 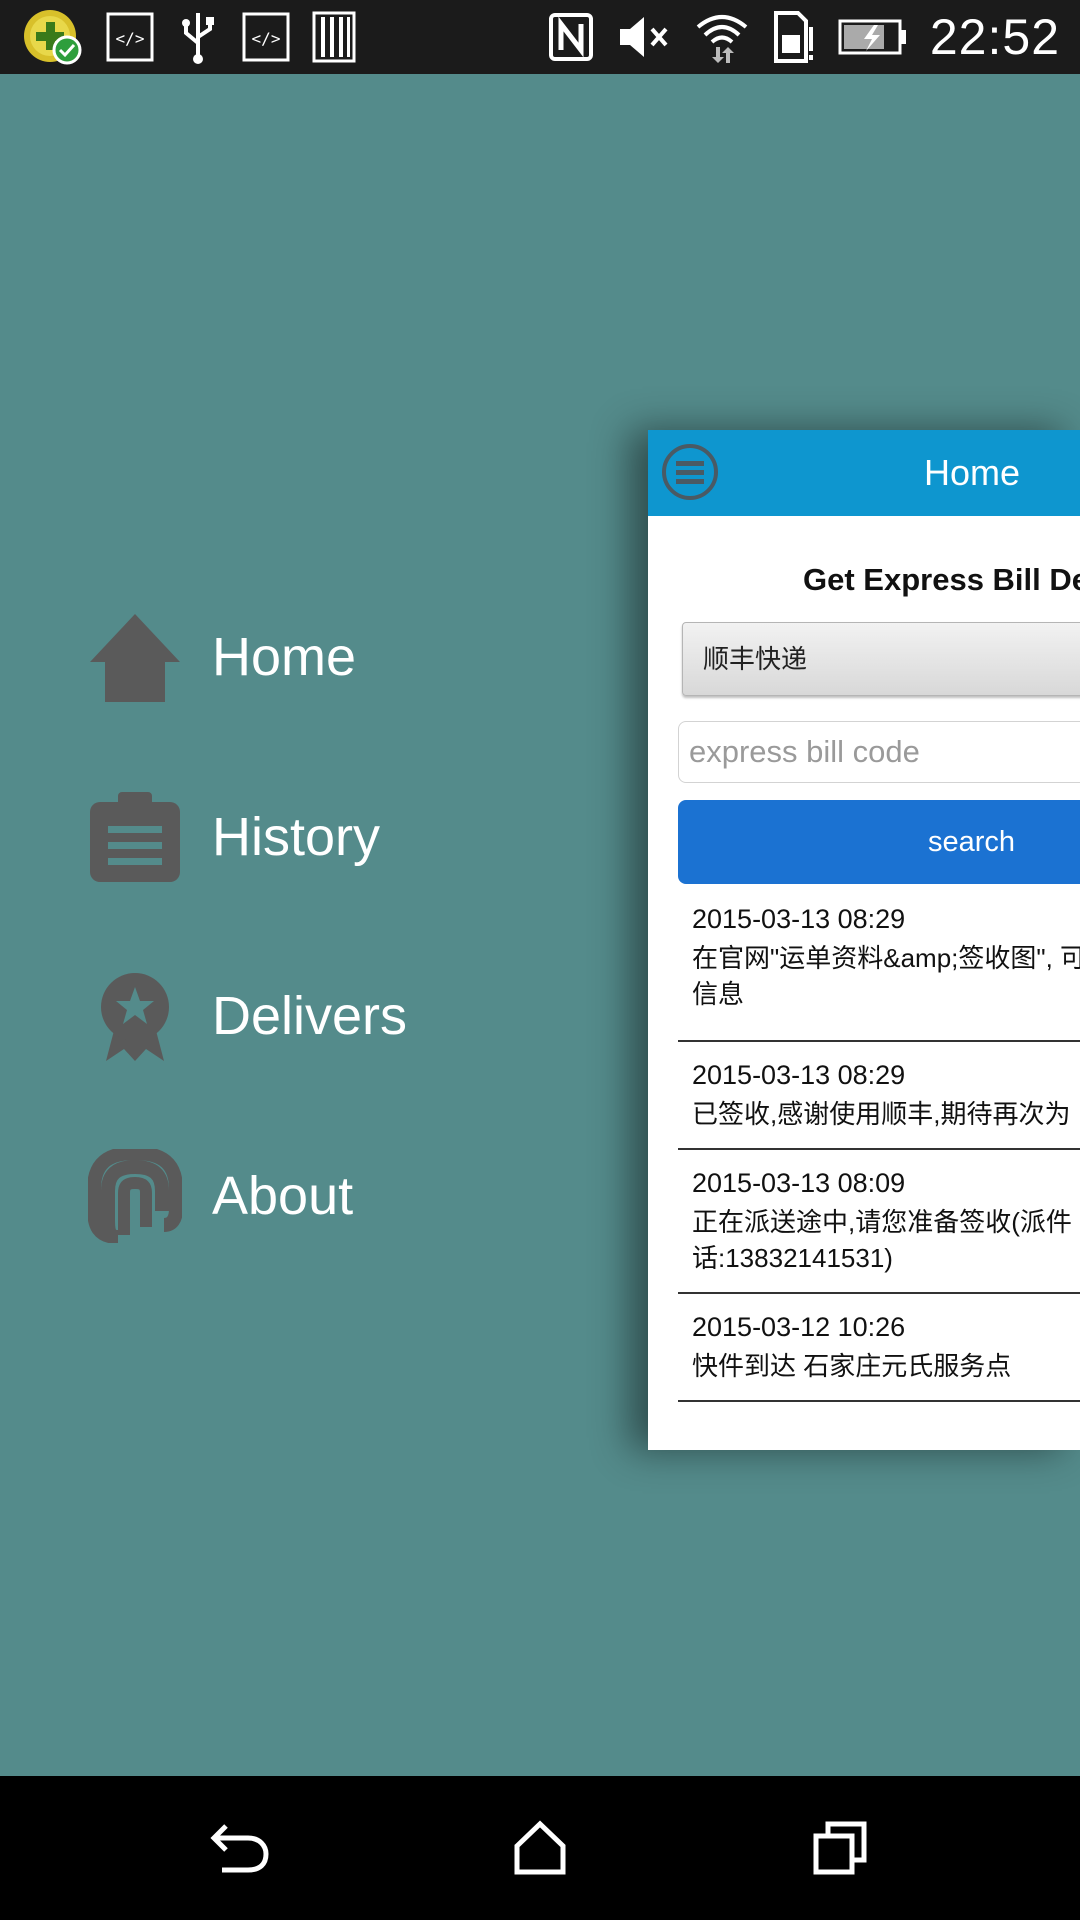 What do you see at coordinates (886, 976) in the screenshot?
I see `result-text: 在官网"运单资料&amp;签收图", 可信息` at bounding box center [886, 976].